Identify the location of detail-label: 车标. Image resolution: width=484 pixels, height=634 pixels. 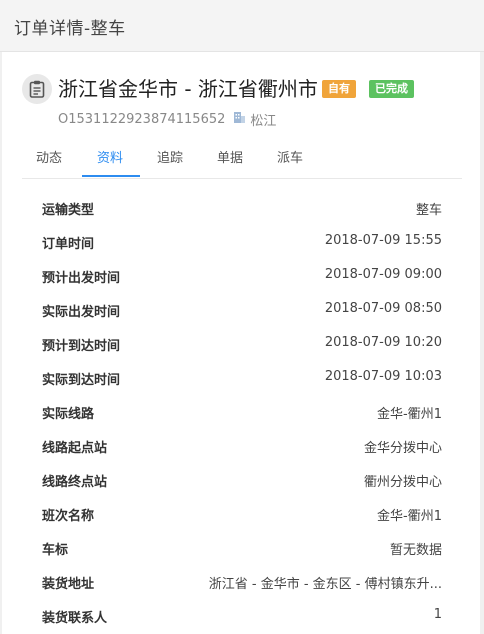
(55, 550).